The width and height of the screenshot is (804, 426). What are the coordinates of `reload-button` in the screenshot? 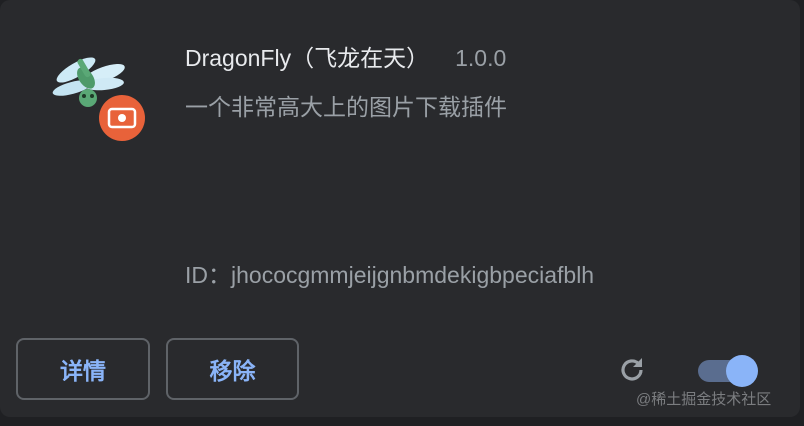 It's located at (632, 370).